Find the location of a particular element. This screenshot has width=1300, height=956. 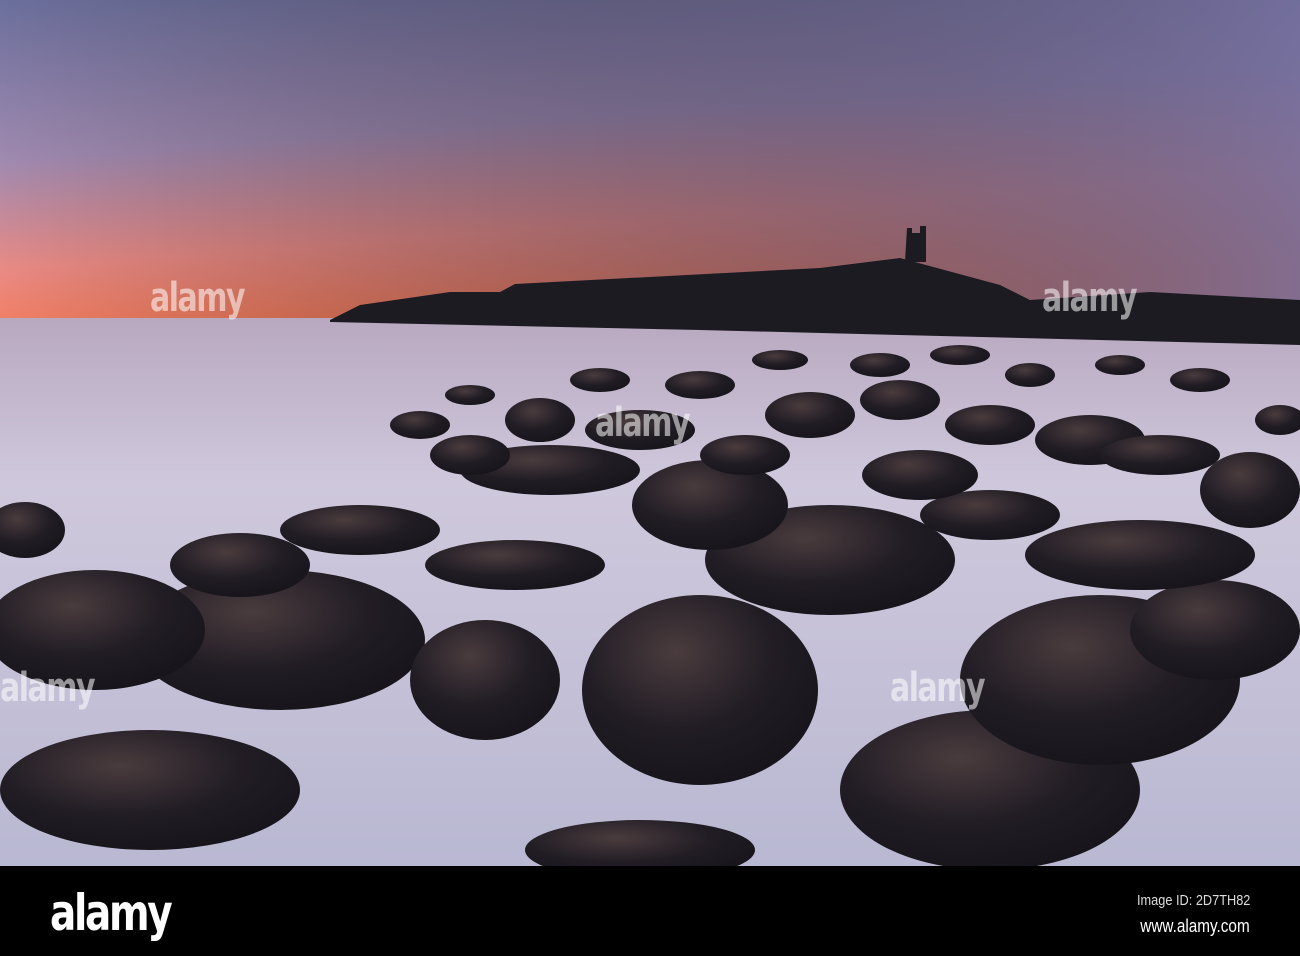

footer-bar: alamy Image ID: 2D7TH82 www.alamy.com is located at coordinates (650, 911).